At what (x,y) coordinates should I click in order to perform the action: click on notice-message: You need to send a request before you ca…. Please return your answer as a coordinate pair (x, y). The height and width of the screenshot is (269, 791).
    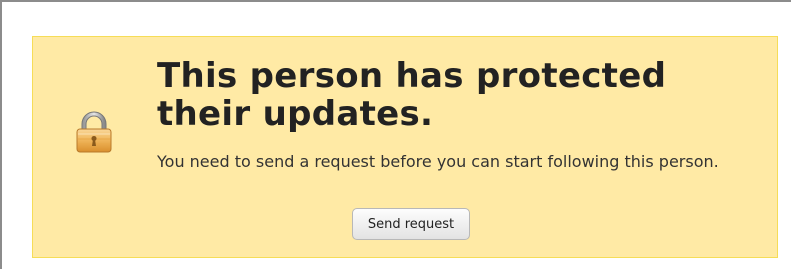
    Looking at the image, I should click on (438, 161).